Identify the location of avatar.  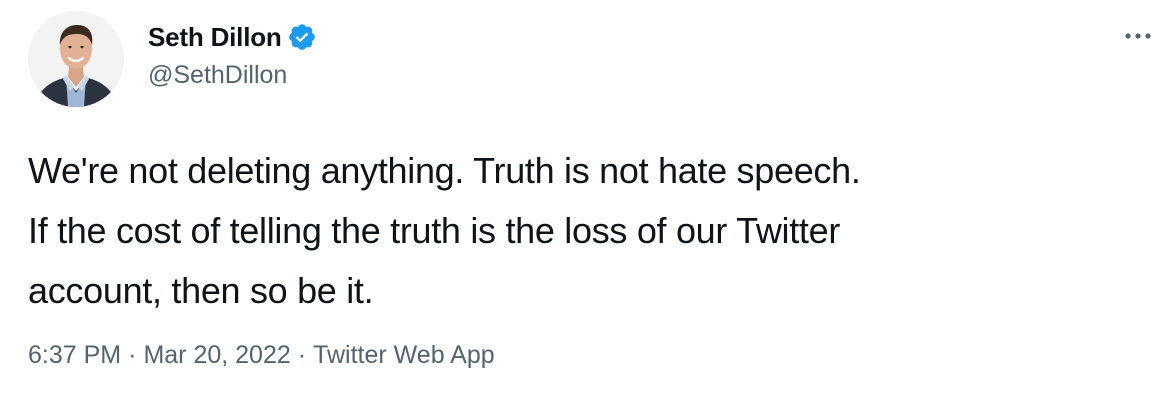
(76, 59).